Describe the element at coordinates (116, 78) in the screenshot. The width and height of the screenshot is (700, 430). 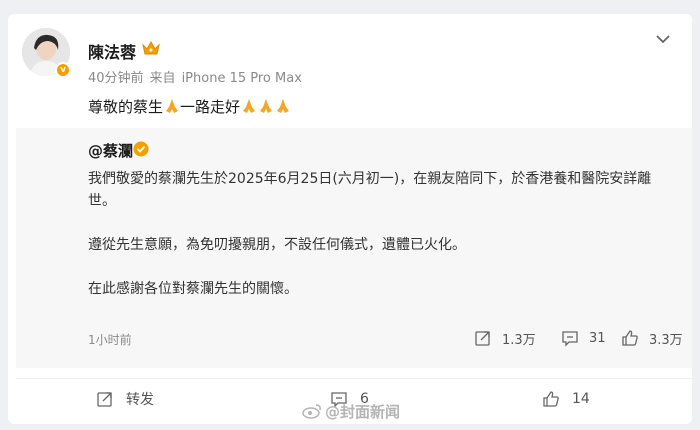
I see `post-time: 40分钟前` at that location.